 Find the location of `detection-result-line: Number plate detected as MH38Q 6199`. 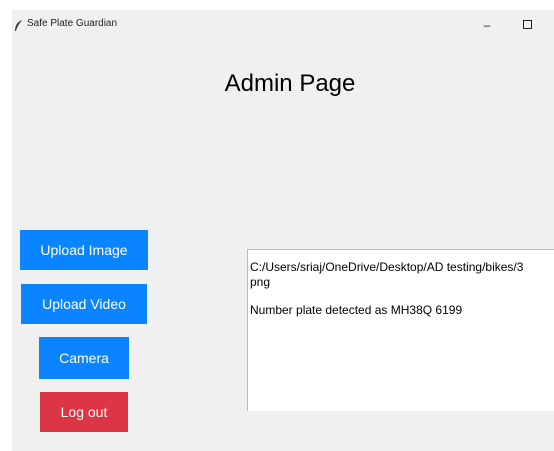

detection-result-line: Number plate detected as MH38Q 6199 is located at coordinates (356, 310).